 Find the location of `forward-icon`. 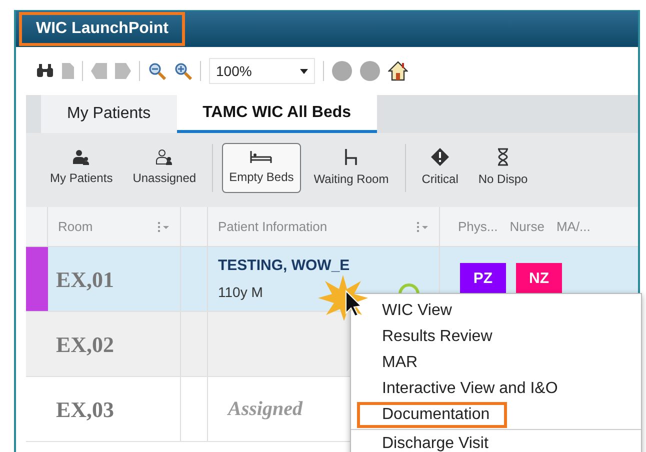

forward-icon is located at coordinates (123, 71).